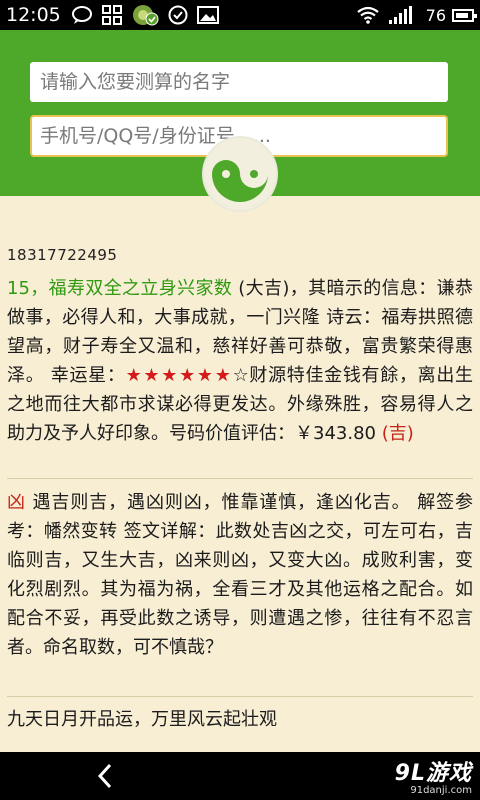  Describe the element at coordinates (33, 15) in the screenshot. I see `status-time: 12:05` at that location.